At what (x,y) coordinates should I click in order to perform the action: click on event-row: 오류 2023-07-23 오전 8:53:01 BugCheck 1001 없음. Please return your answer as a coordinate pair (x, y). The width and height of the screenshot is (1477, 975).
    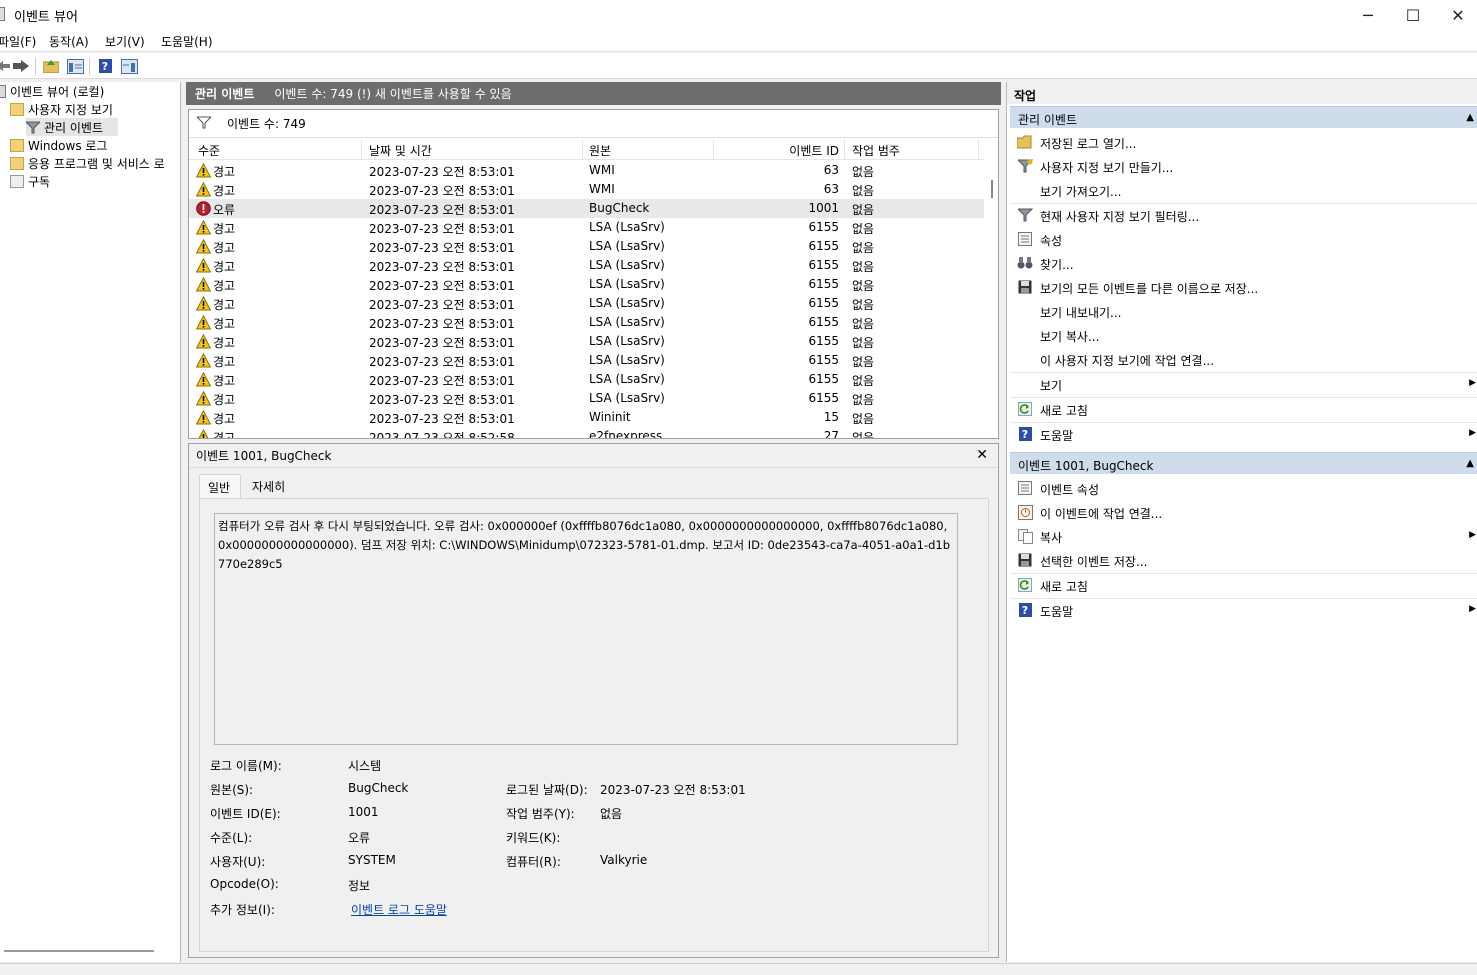
    Looking at the image, I should click on (586, 208).